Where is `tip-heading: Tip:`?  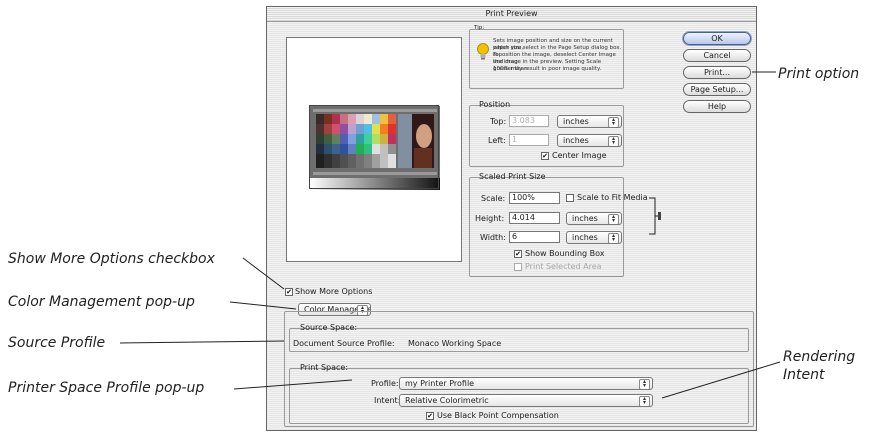
tip-heading: Tip: is located at coordinates (479, 28).